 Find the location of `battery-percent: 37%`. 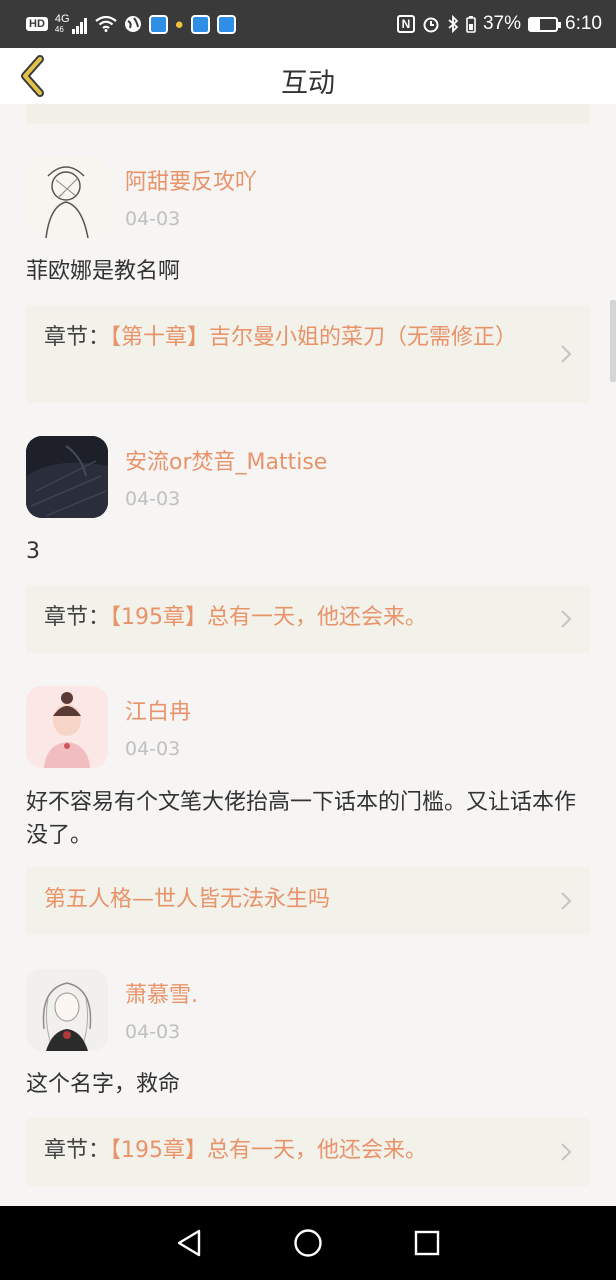

battery-percent: 37% is located at coordinates (502, 23).